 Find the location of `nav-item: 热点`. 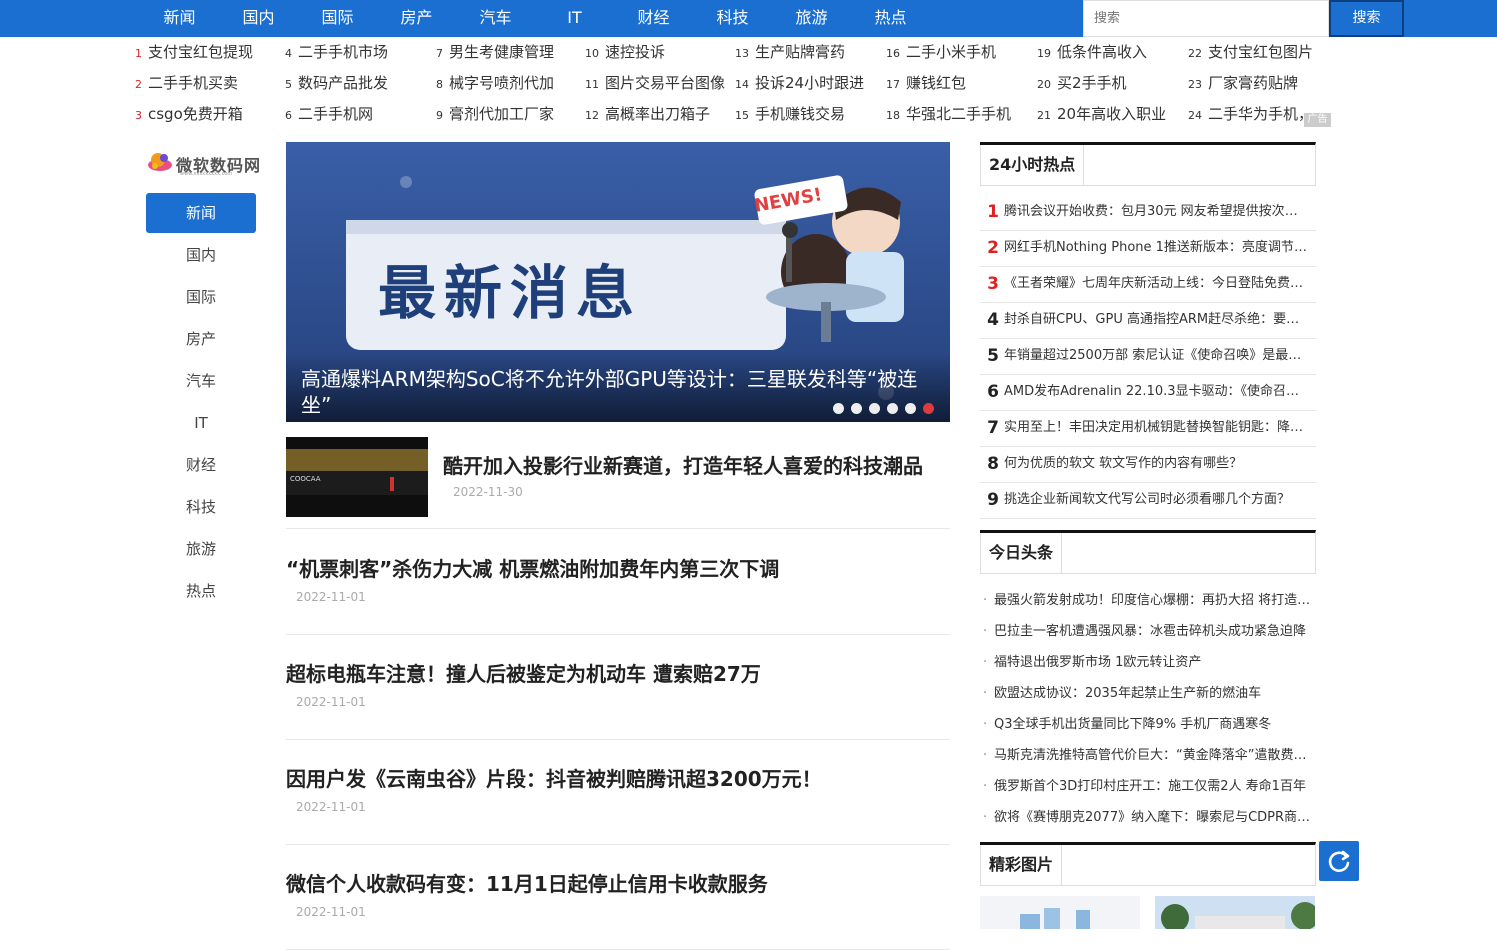

nav-item: 热点 is located at coordinates (890, 18).